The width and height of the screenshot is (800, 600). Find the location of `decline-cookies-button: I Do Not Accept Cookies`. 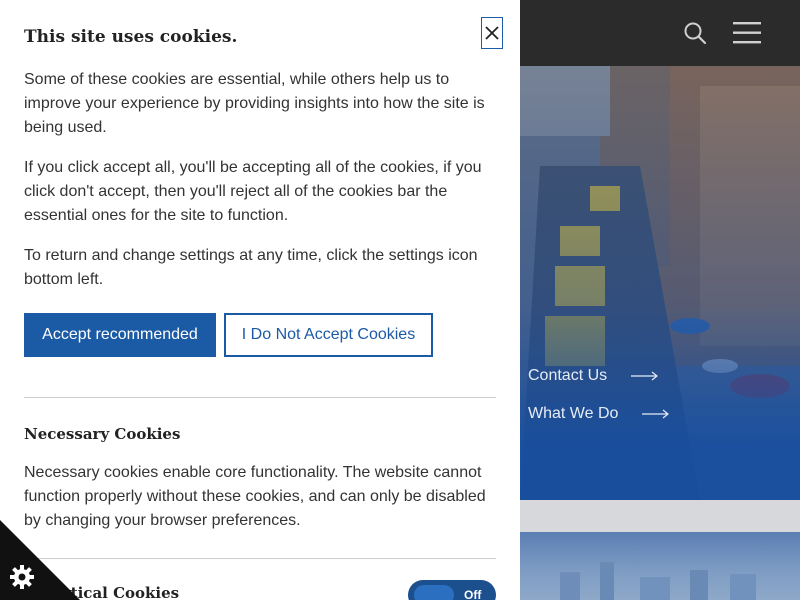

decline-cookies-button: I Do Not Accept Cookies is located at coordinates (328, 335).